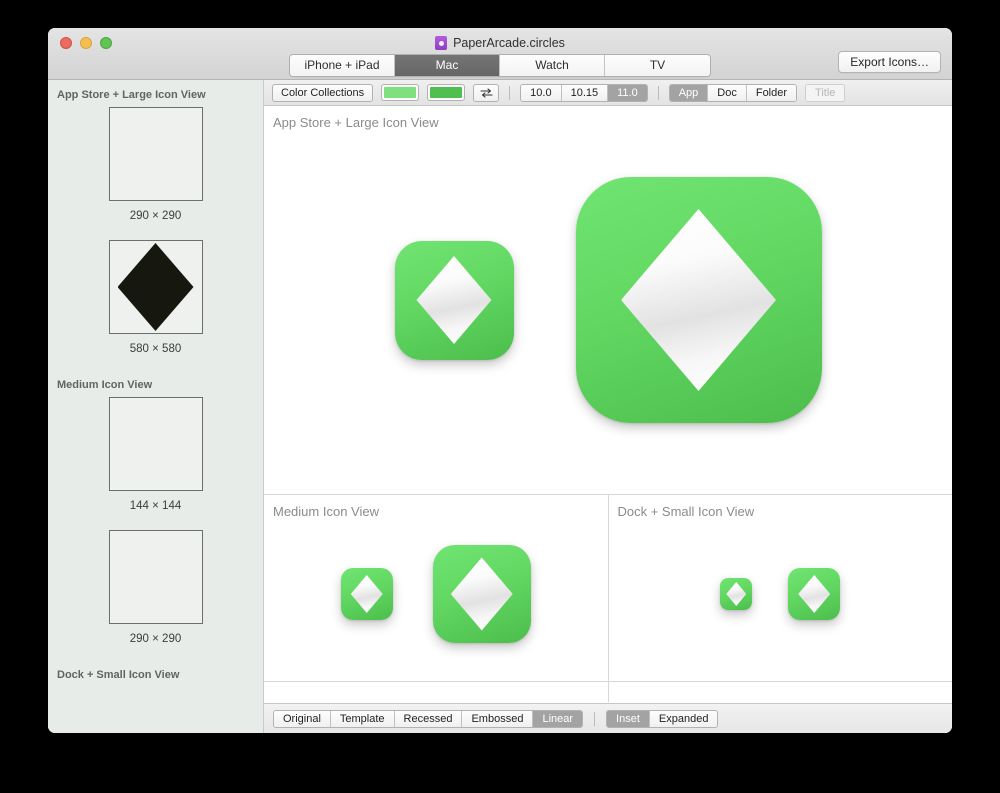 The width and height of the screenshot is (1000, 793). What do you see at coordinates (509, 43) in the screenshot?
I see `window-title-text: PaperArcade.circles` at bounding box center [509, 43].